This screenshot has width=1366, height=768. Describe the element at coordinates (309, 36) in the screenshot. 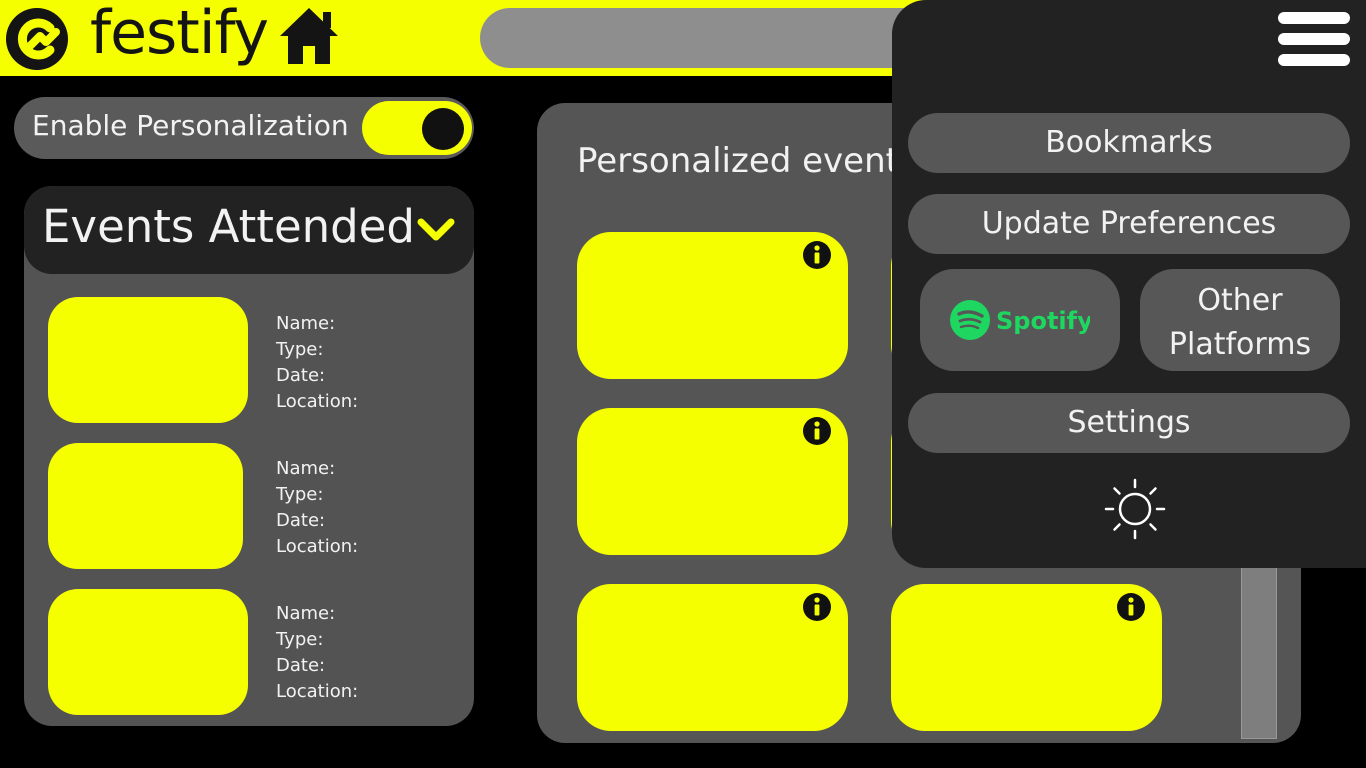

I see `home-icon` at that location.